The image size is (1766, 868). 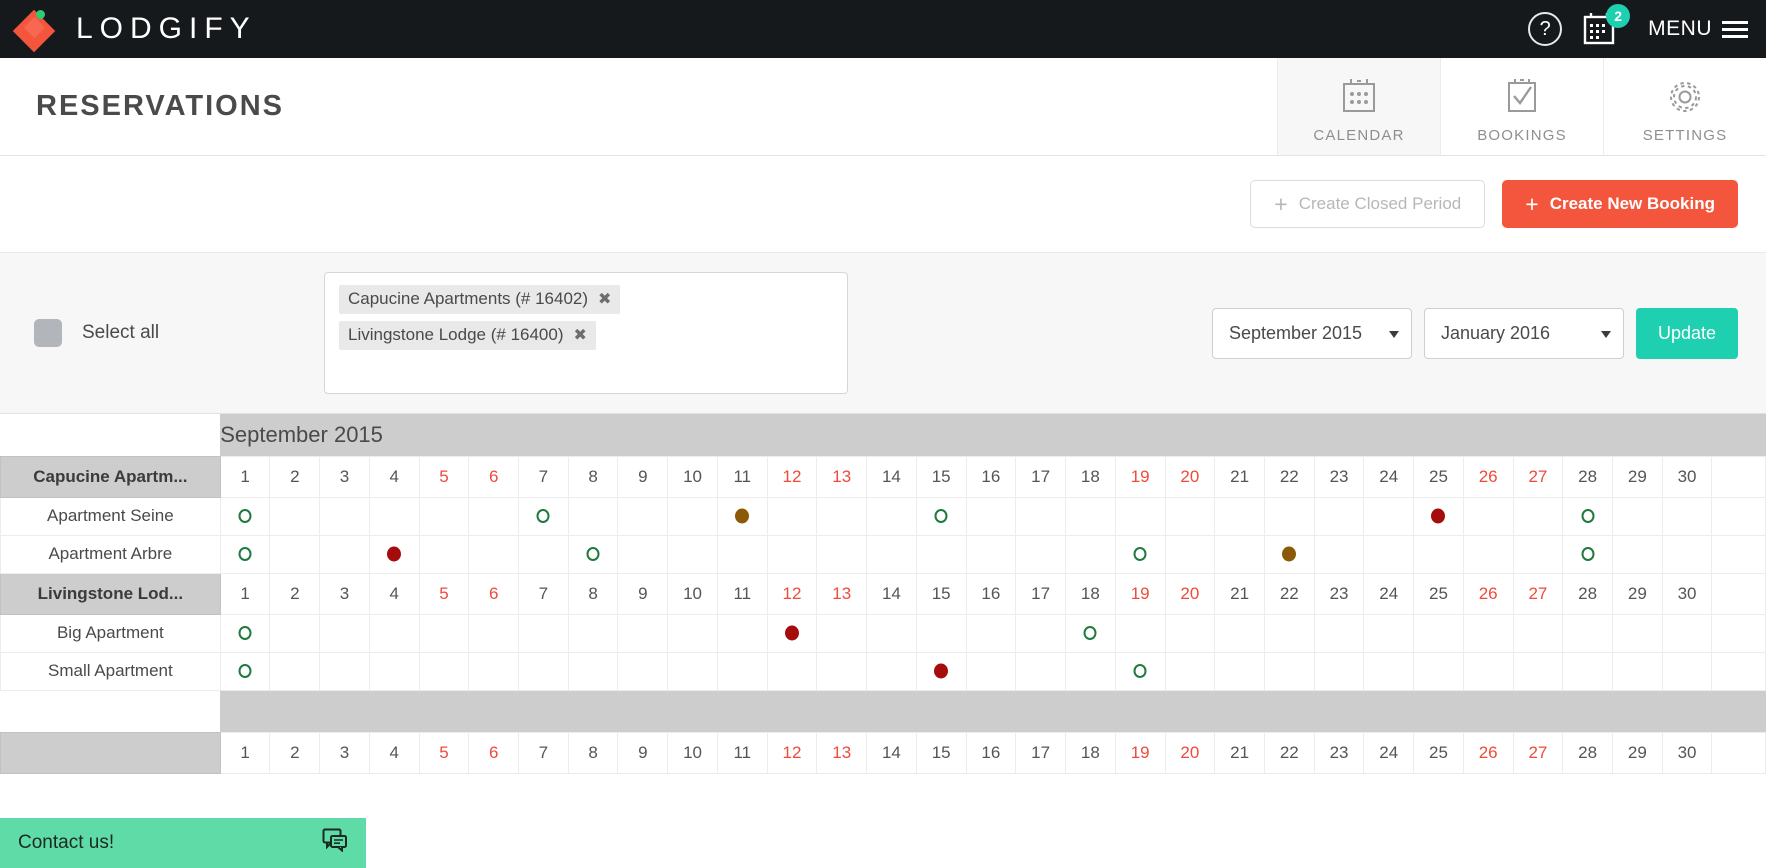 I want to click on calendar-notifications-button: 2, so click(x=1606, y=26).